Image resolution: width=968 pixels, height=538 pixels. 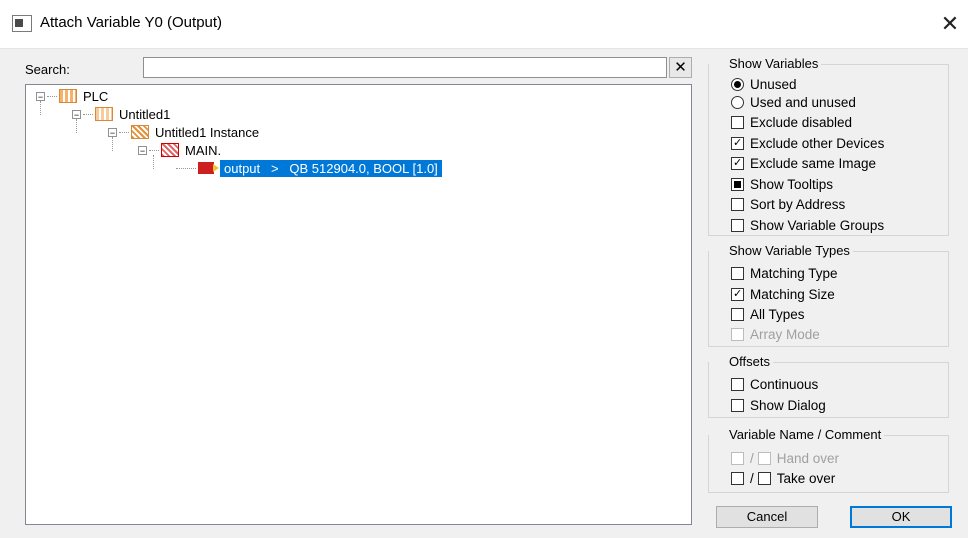 I want to click on tree-node-plc: − PLC, so click(x=72, y=96).